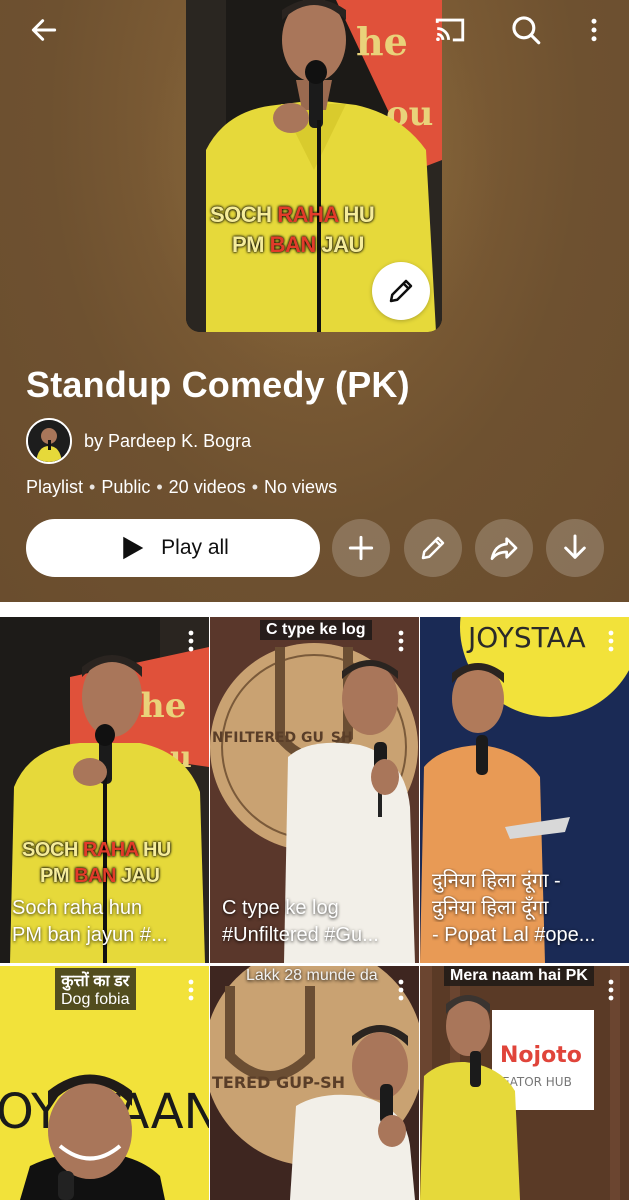 The width and height of the screenshot is (629, 1200). What do you see at coordinates (95, 999) in the screenshot?
I see `thumbnail-caption-line: Dog fobia` at bounding box center [95, 999].